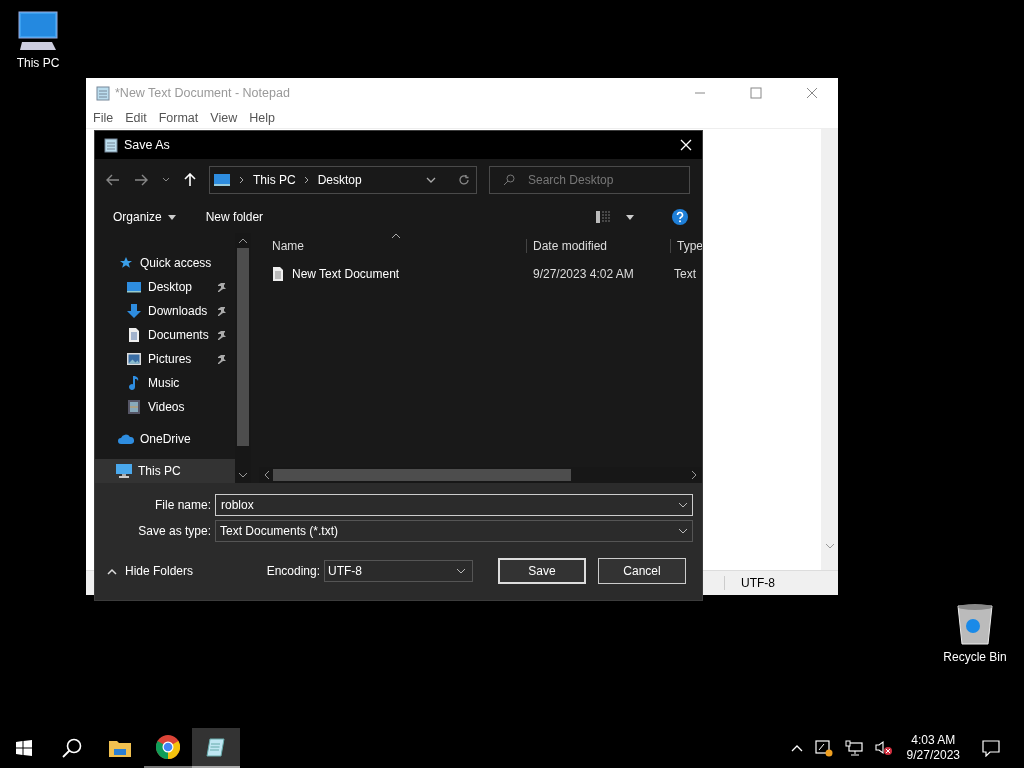 This screenshot has height=768, width=1024. I want to click on clock: 4:03 AM 9/27/2023, so click(933, 748).